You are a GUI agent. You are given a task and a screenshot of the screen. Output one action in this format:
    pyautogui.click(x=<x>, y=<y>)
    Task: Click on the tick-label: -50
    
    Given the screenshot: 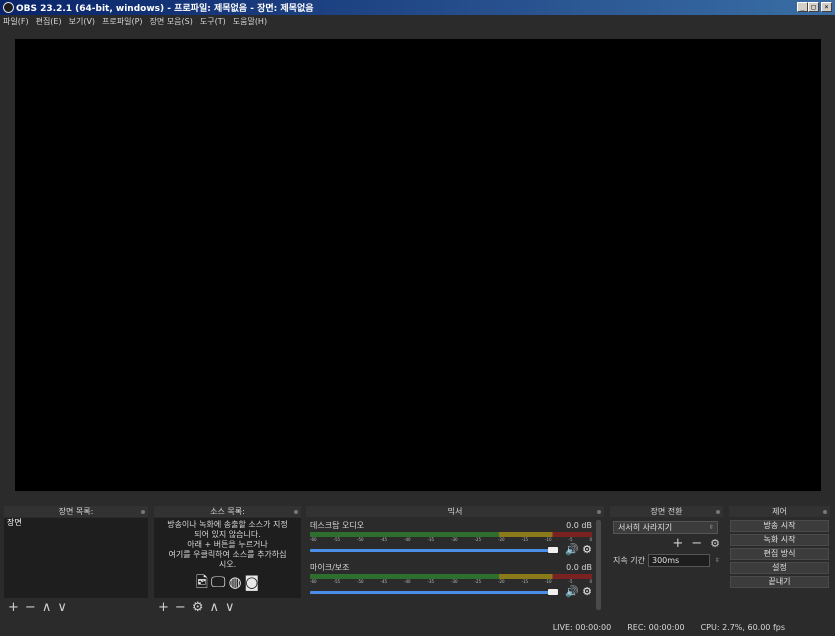 What is the action you would take?
    pyautogui.click(x=360, y=539)
    